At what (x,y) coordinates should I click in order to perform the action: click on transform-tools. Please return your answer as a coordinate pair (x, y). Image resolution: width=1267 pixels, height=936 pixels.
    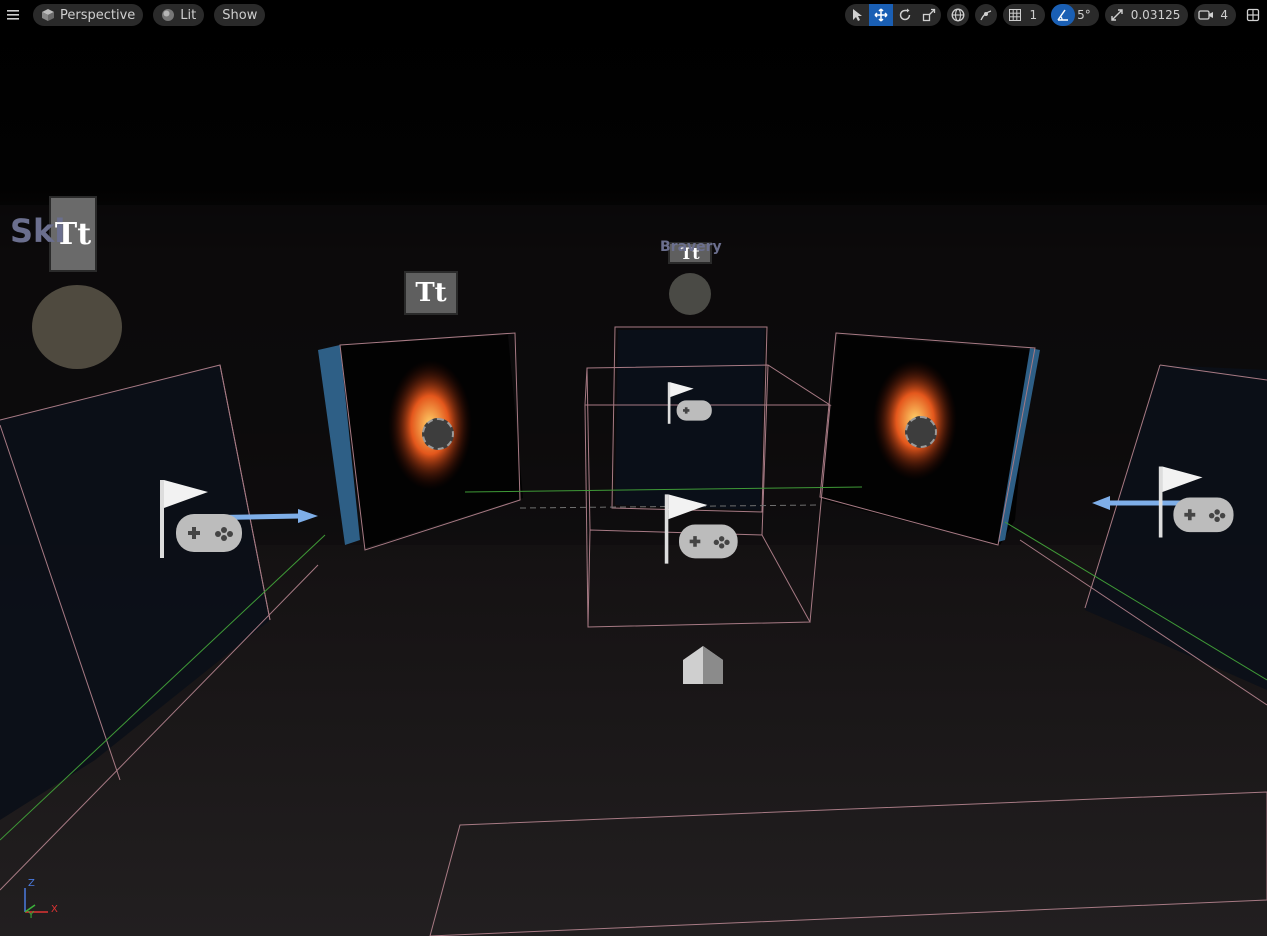
    Looking at the image, I should click on (893, 15).